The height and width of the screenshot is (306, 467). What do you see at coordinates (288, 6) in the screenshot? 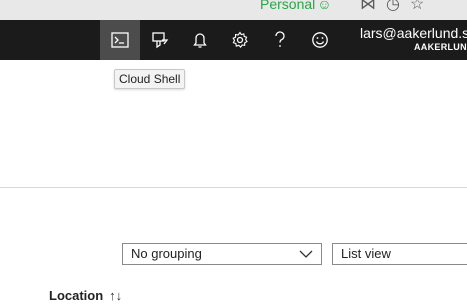
I see `profile-label: Personal` at bounding box center [288, 6].